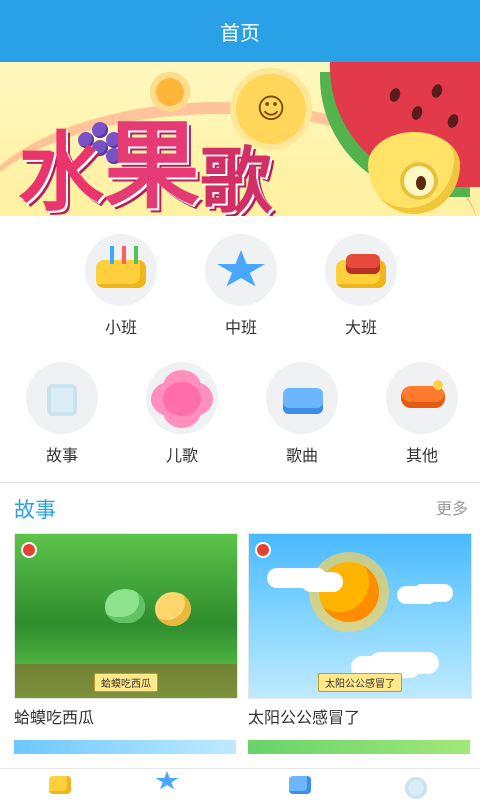 Image resolution: width=480 pixels, height=801 pixels. I want to click on category-label: 小班, so click(120, 327).